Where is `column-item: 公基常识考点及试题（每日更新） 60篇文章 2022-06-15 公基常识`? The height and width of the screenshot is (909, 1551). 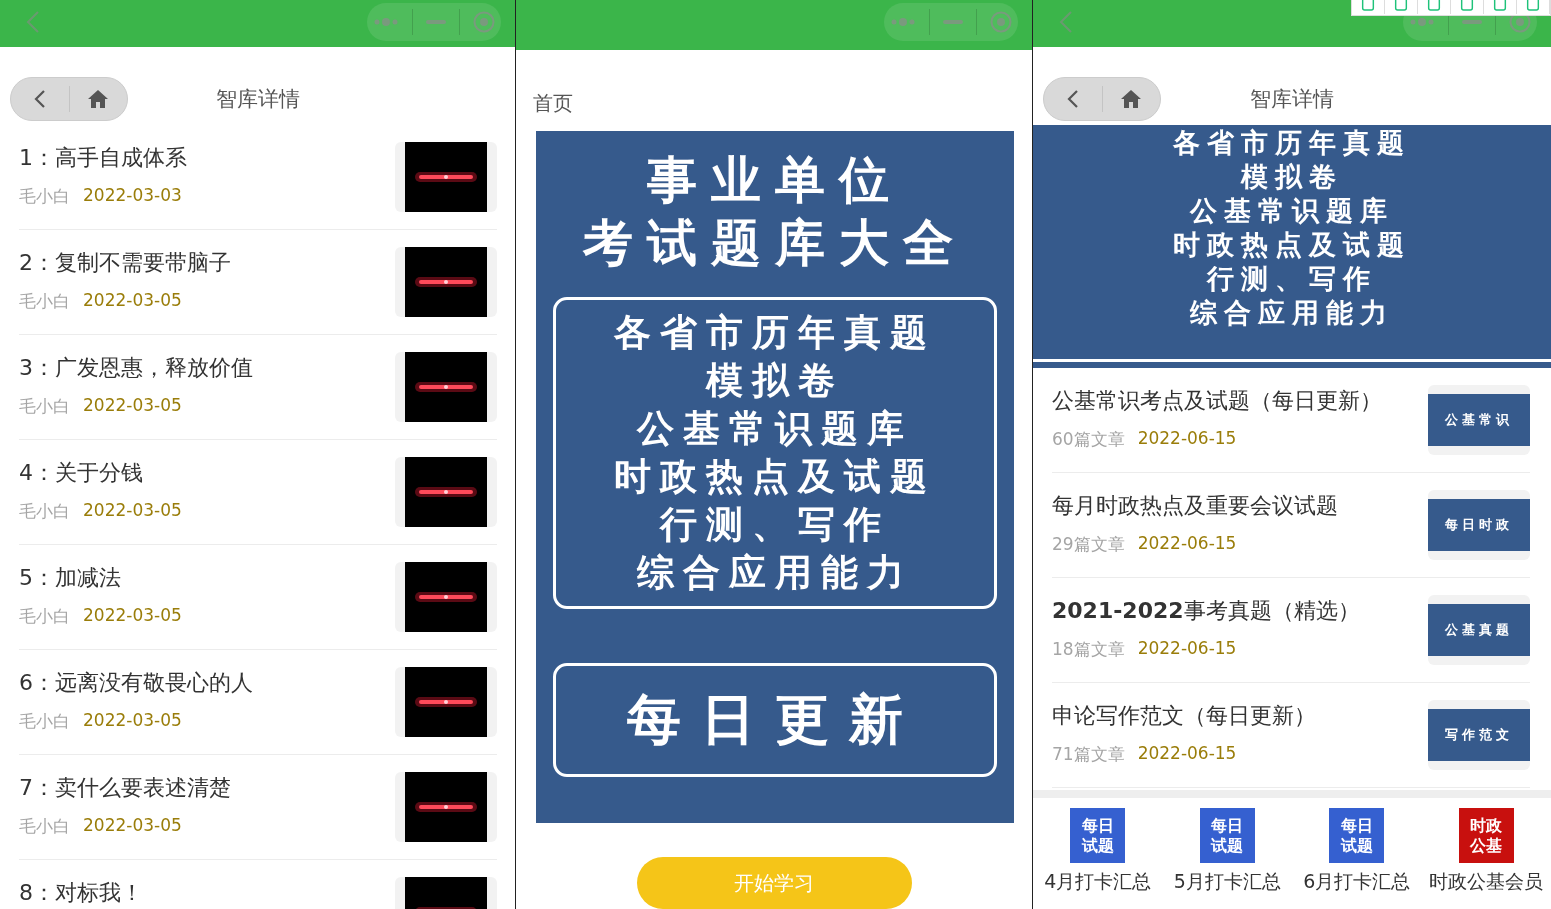
column-item: 公基常识考点及试题（每日更新） 60篇文章 2022-06-15 公基常识 is located at coordinates (1291, 420).